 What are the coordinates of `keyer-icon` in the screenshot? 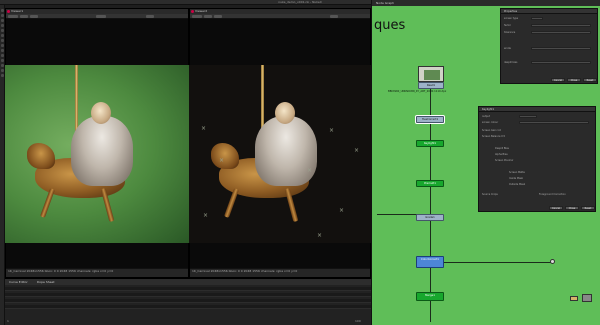 It's located at (2, 25).